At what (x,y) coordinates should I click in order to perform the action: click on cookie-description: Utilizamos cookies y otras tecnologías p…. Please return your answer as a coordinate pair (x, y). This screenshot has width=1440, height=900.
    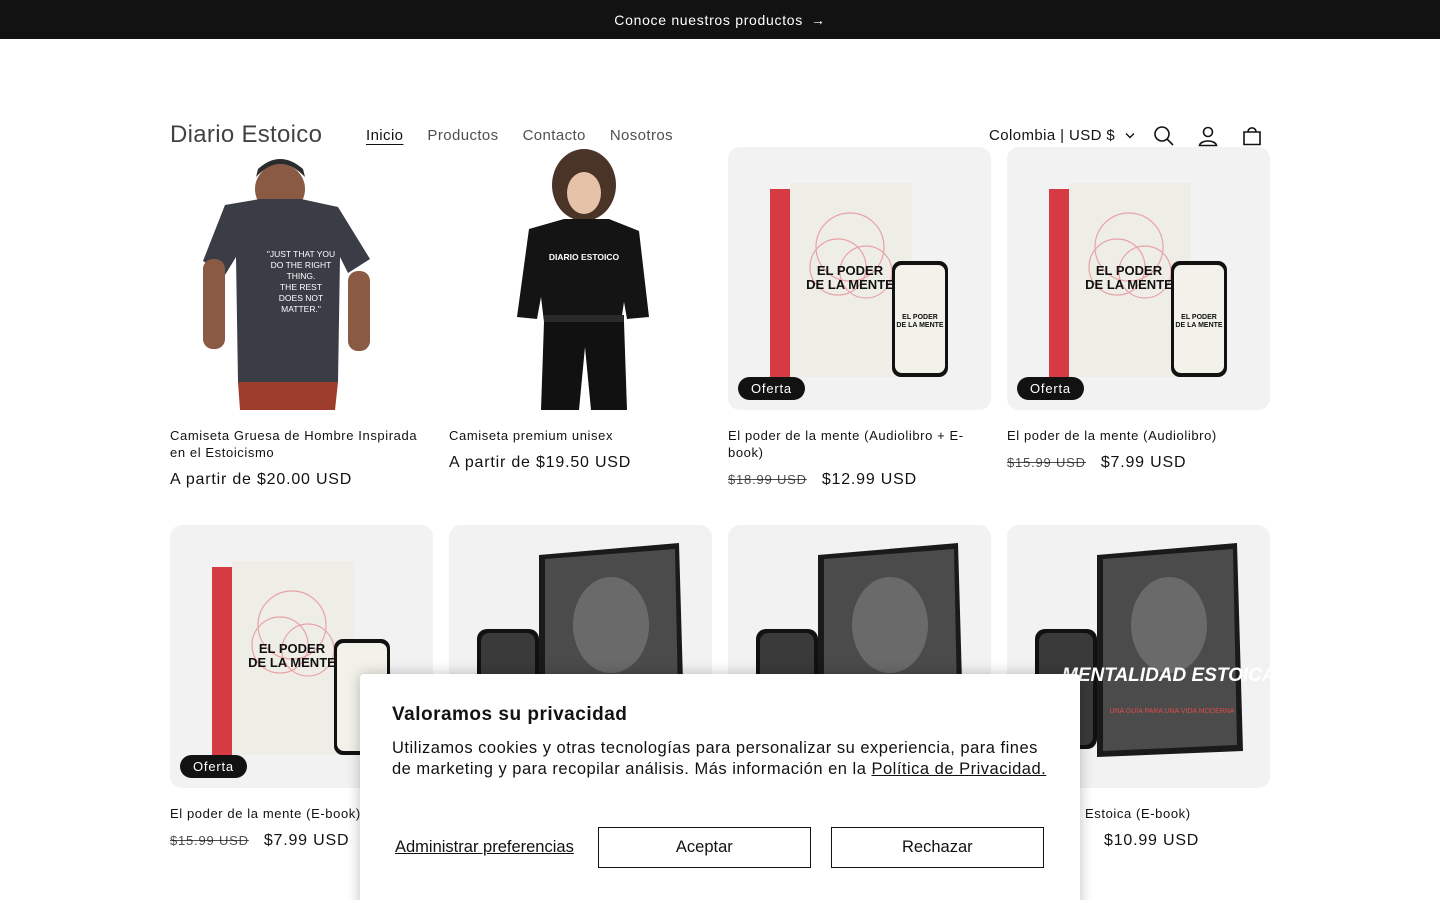
    Looking at the image, I should click on (720, 759).